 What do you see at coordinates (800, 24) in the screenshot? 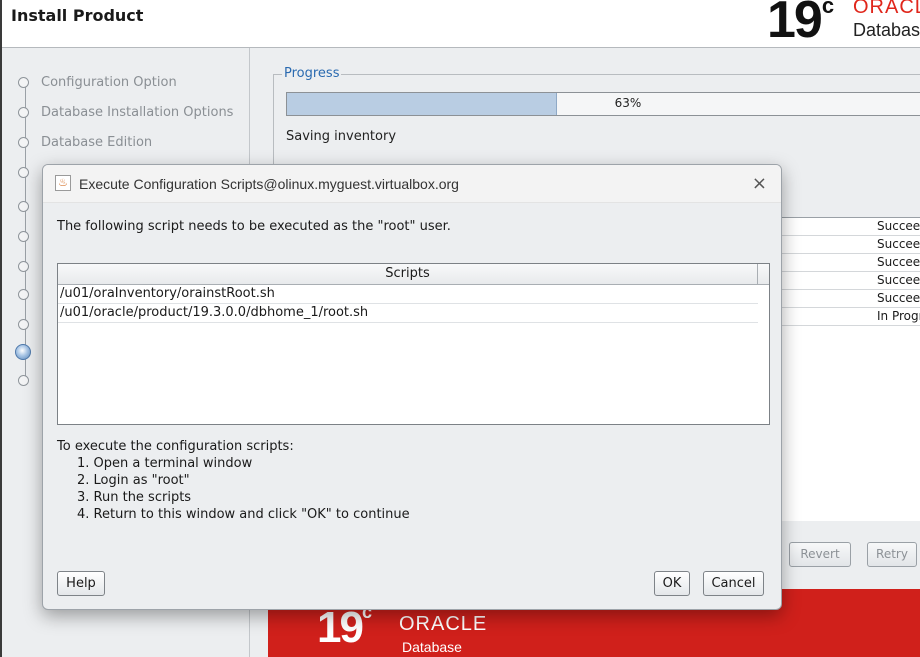
I see `version-logo: 19c` at bounding box center [800, 24].